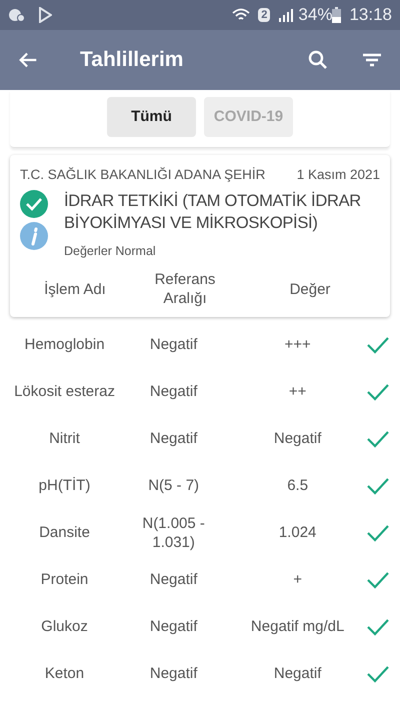 Image resolution: width=400 pixels, height=711 pixels. What do you see at coordinates (17, 15) in the screenshot?
I see `notification-icon` at bounding box center [17, 15].